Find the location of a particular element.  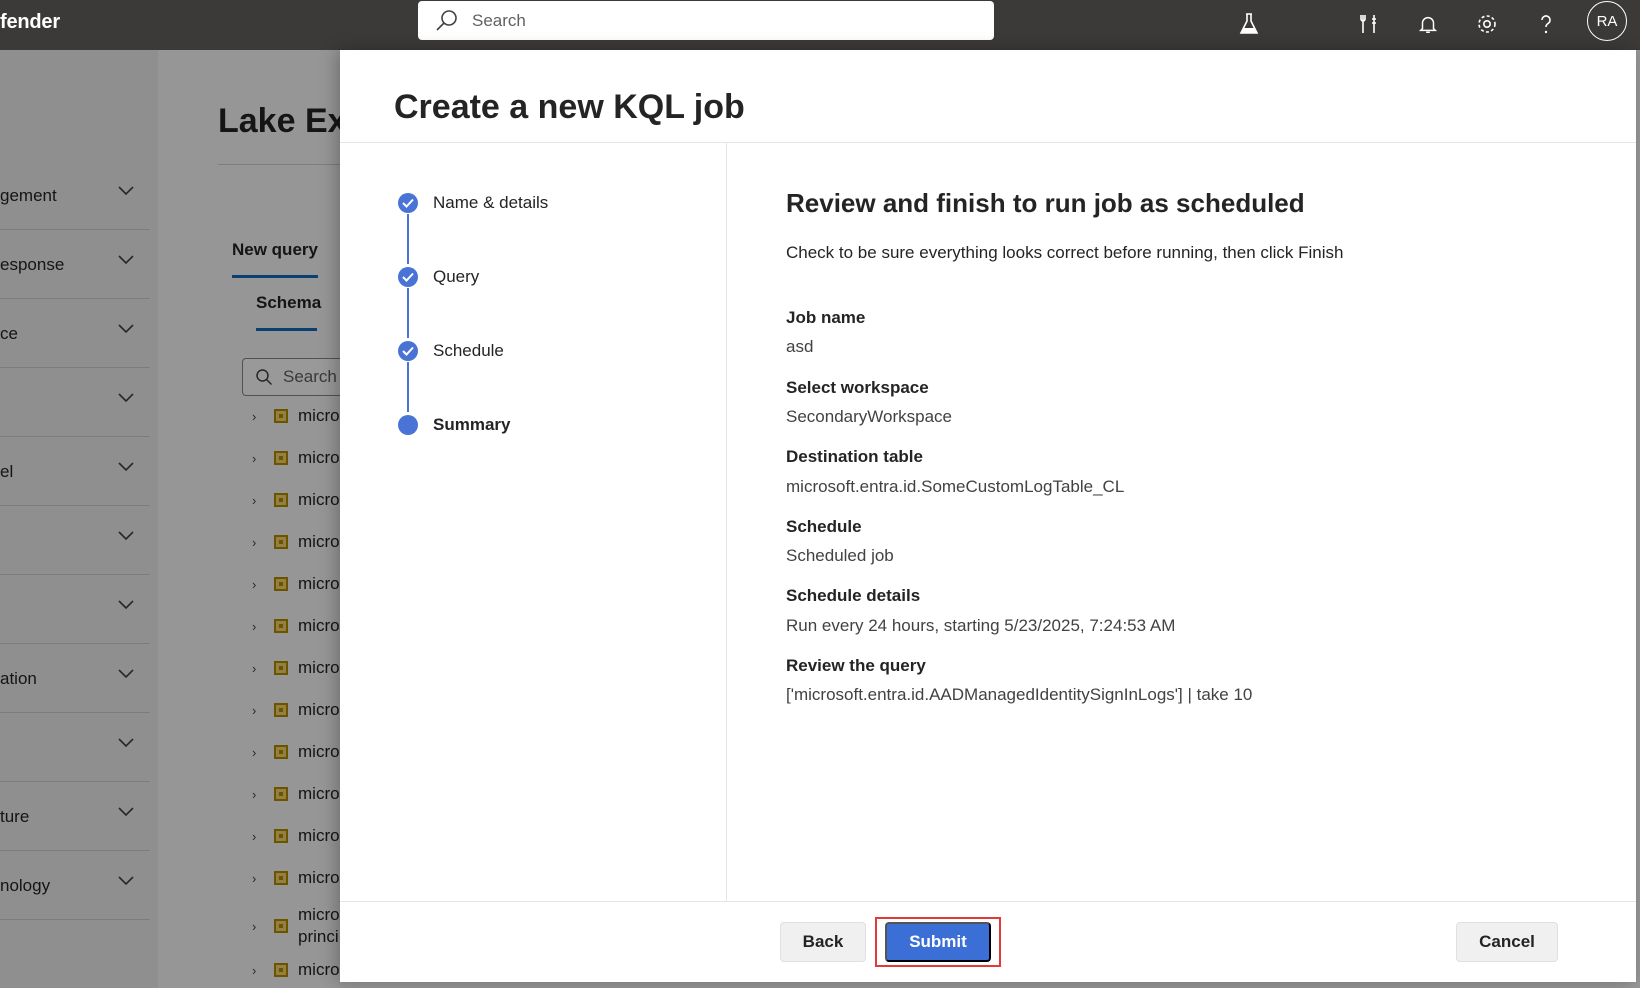

step-label: Schedule is located at coordinates (468, 350).